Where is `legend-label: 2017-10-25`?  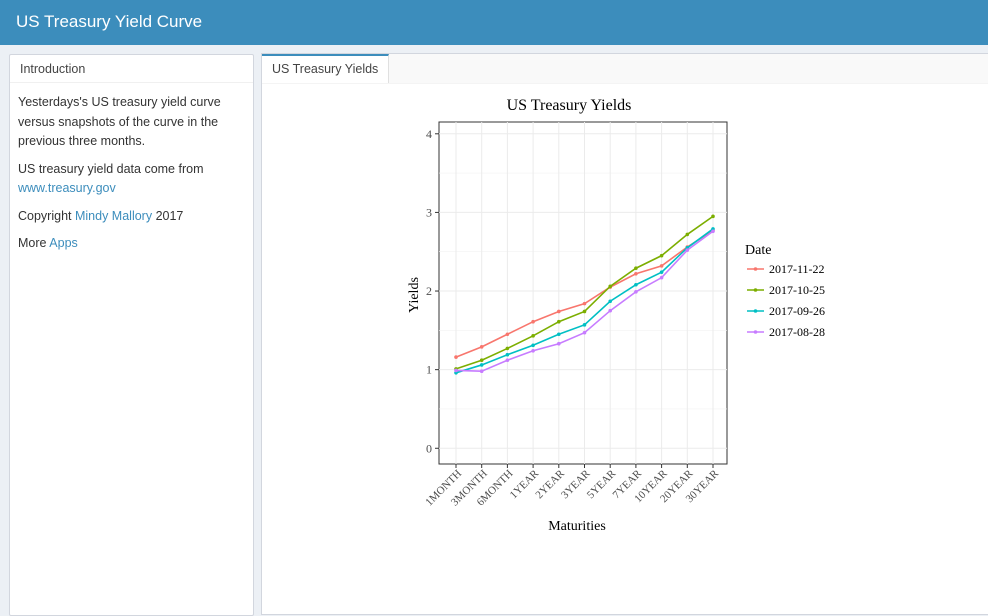
legend-label: 2017-10-25 is located at coordinates (797, 290).